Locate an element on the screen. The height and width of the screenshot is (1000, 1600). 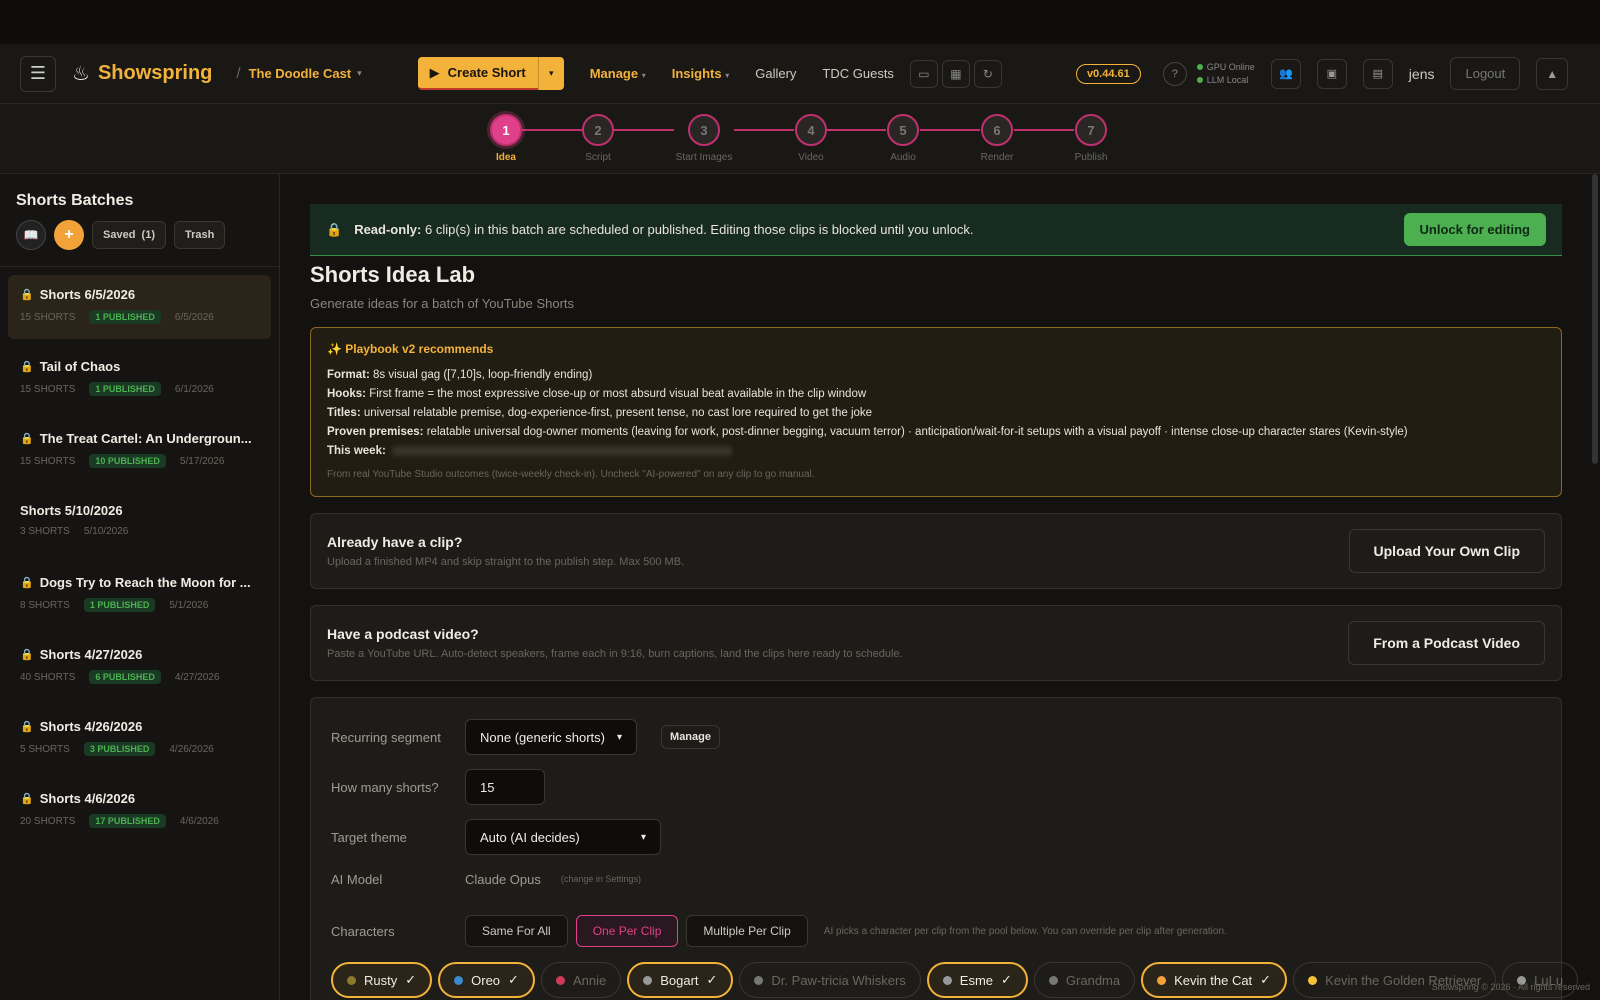
character-chip: Kevin the Golden Retriever is located at coordinates (1395, 980).